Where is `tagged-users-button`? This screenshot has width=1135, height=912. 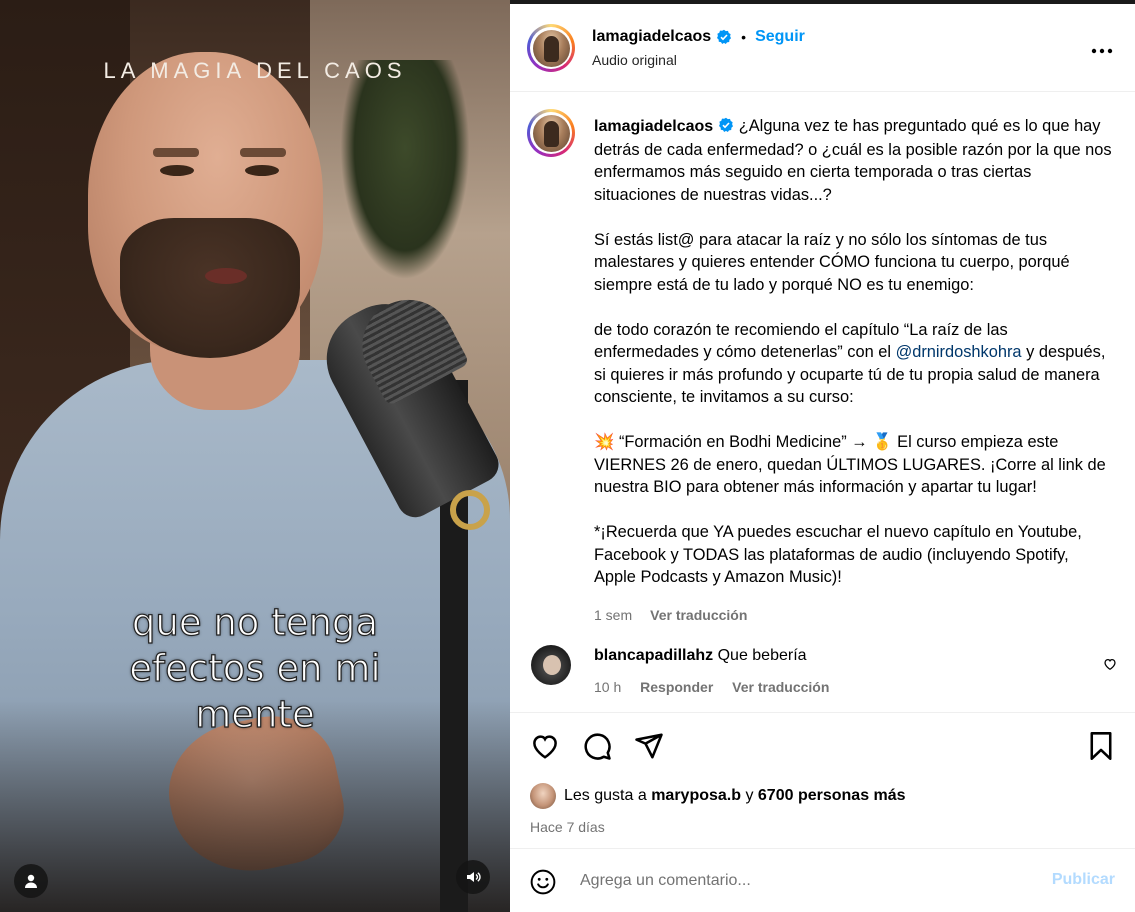
tagged-users-button is located at coordinates (31, 881).